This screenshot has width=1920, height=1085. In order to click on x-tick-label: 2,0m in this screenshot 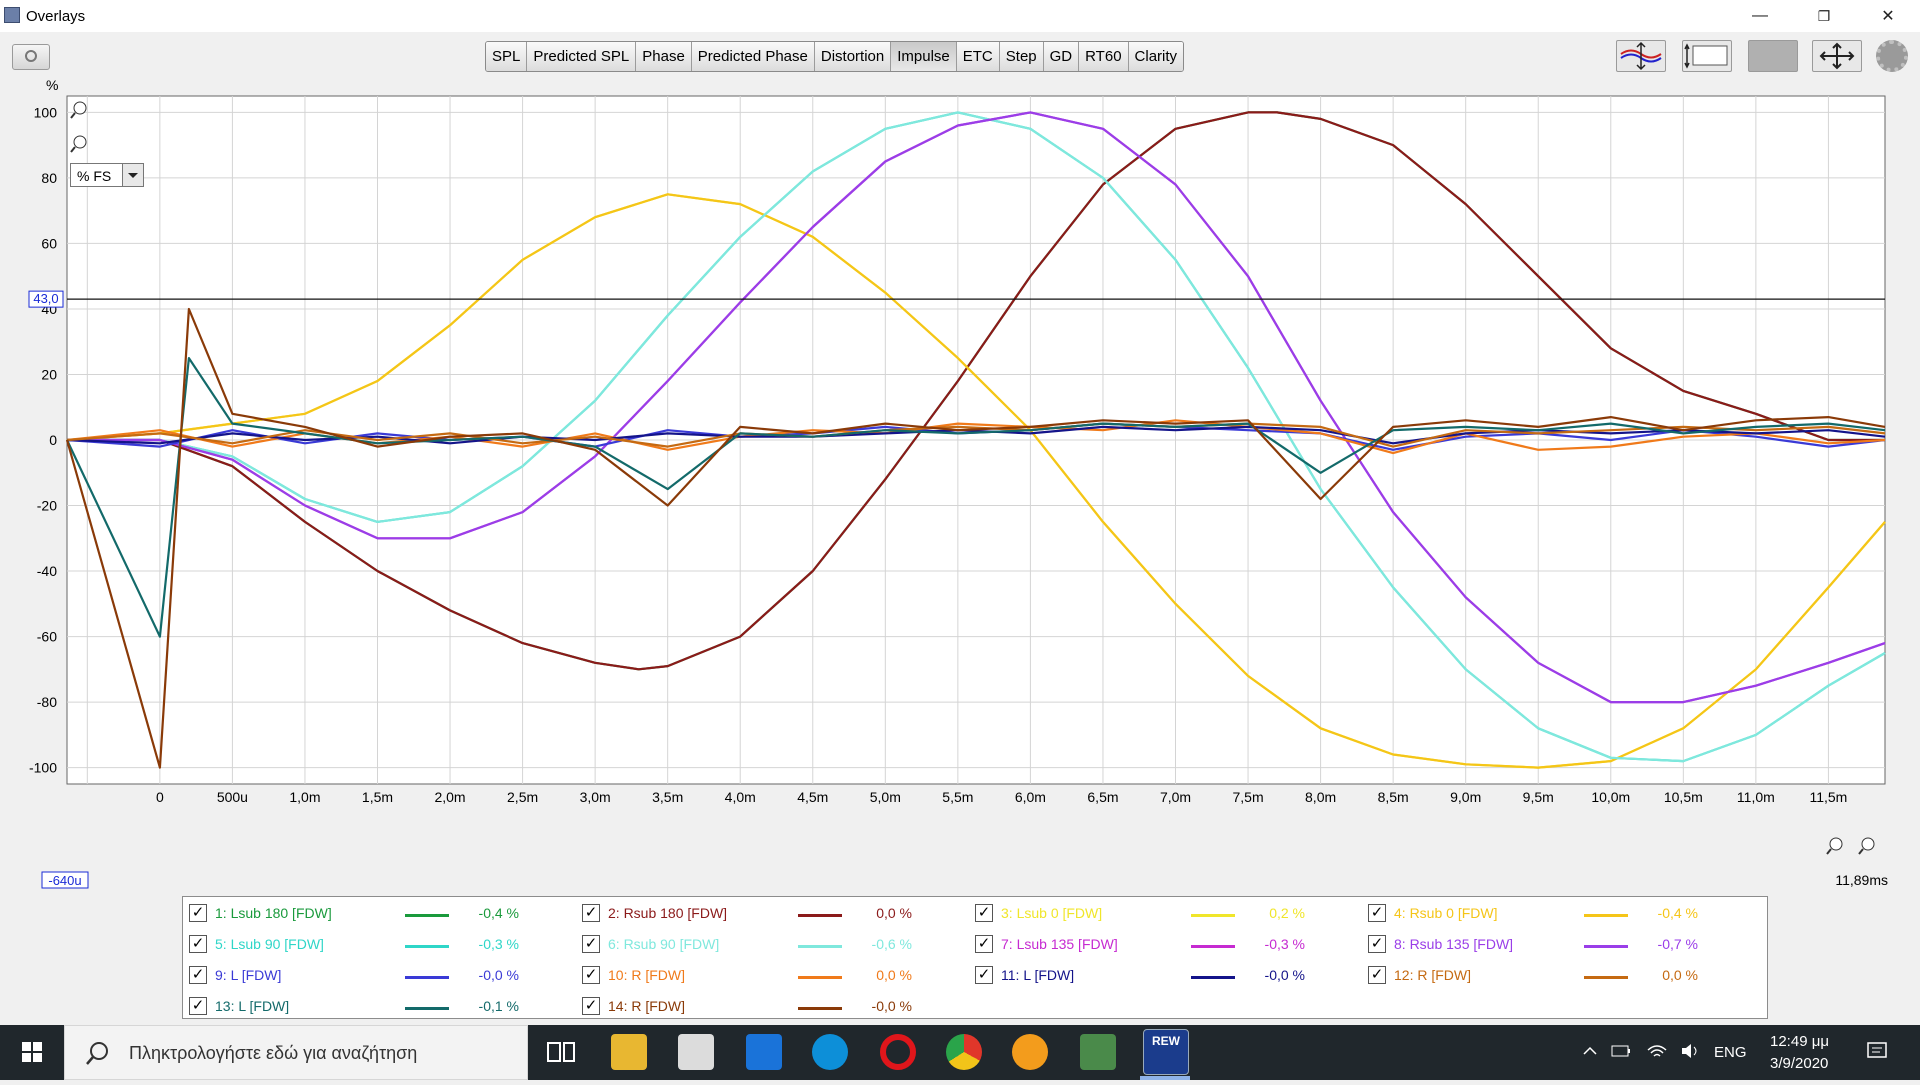, I will do `click(449, 797)`.